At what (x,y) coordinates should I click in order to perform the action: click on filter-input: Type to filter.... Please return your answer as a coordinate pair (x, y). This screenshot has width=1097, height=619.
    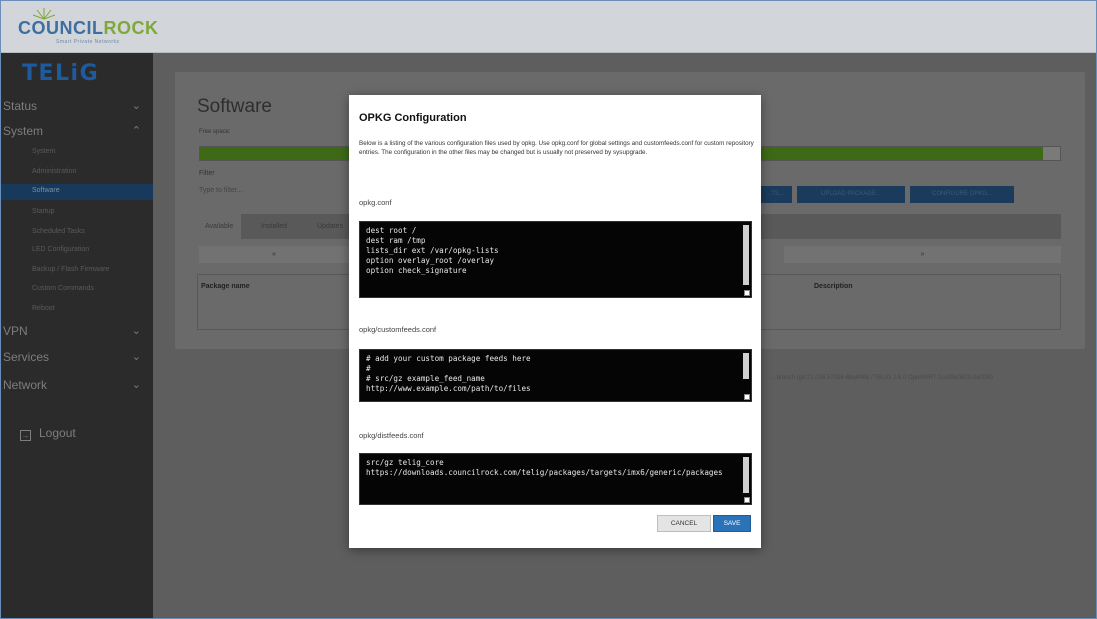
    Looking at the image, I should click on (272, 192).